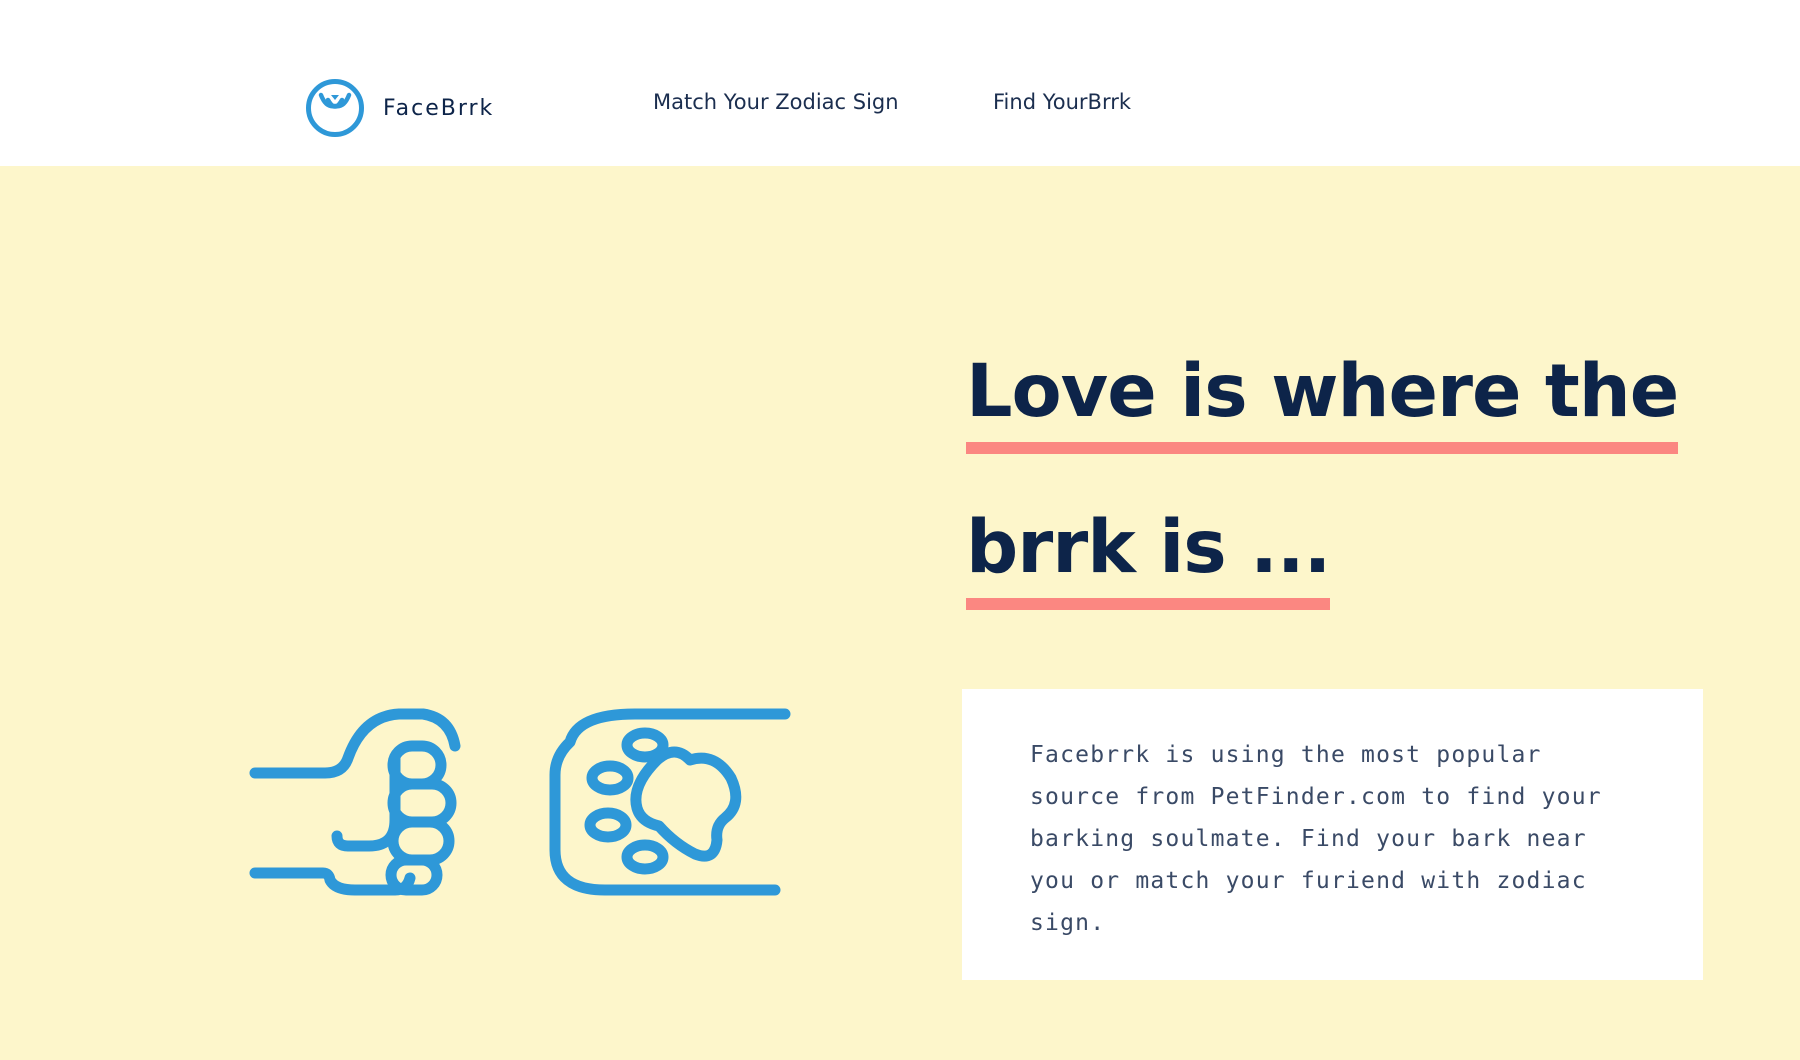  What do you see at coordinates (439, 108) in the screenshot?
I see `brand-name: FaceBrrk` at bounding box center [439, 108].